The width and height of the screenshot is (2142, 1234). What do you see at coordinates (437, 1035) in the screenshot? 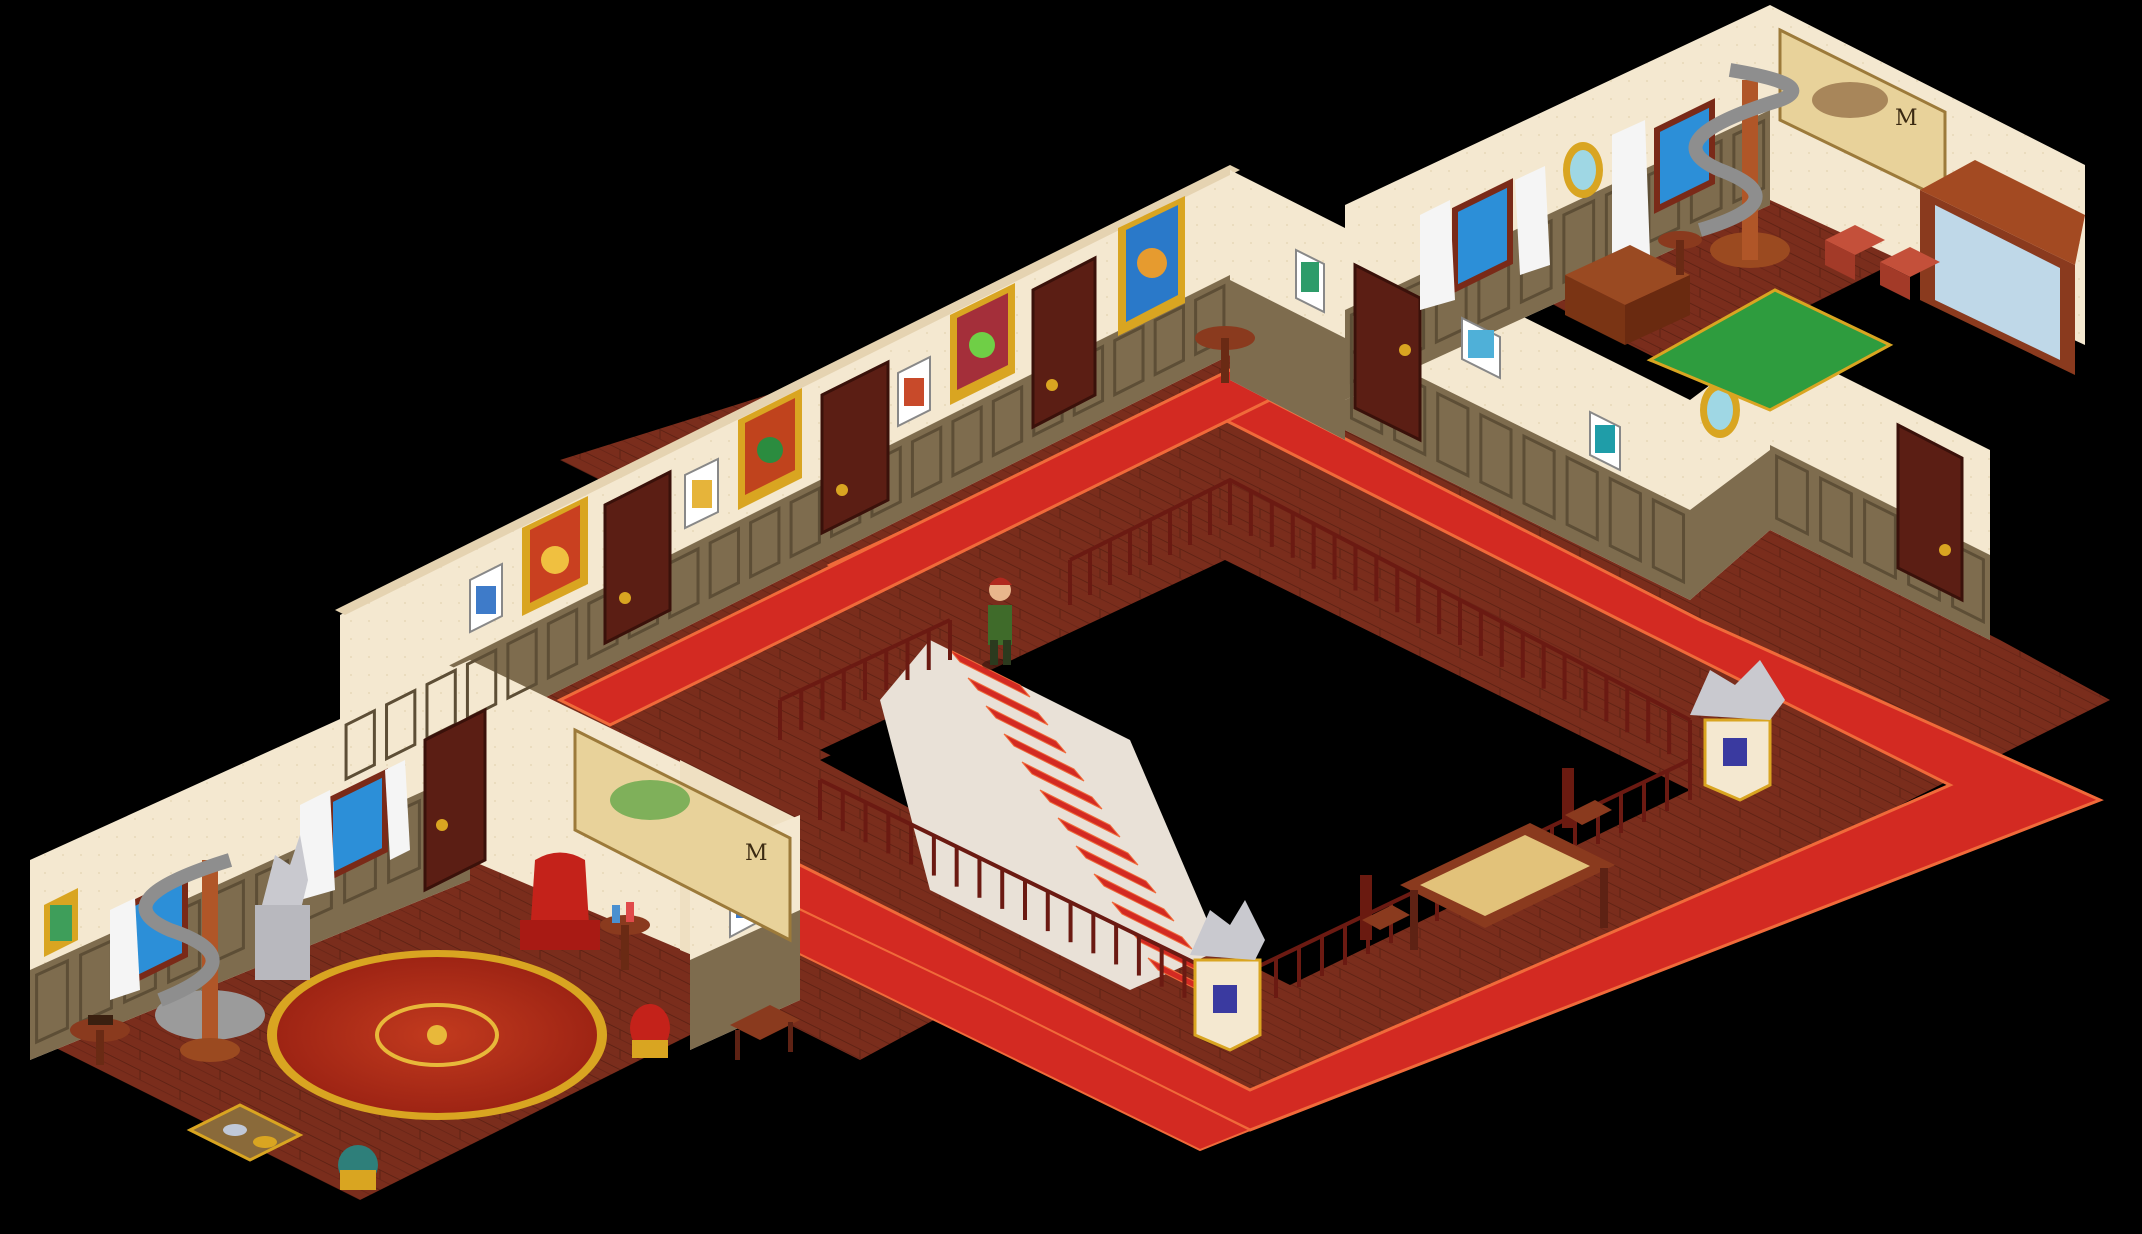
I see `round-rug` at bounding box center [437, 1035].